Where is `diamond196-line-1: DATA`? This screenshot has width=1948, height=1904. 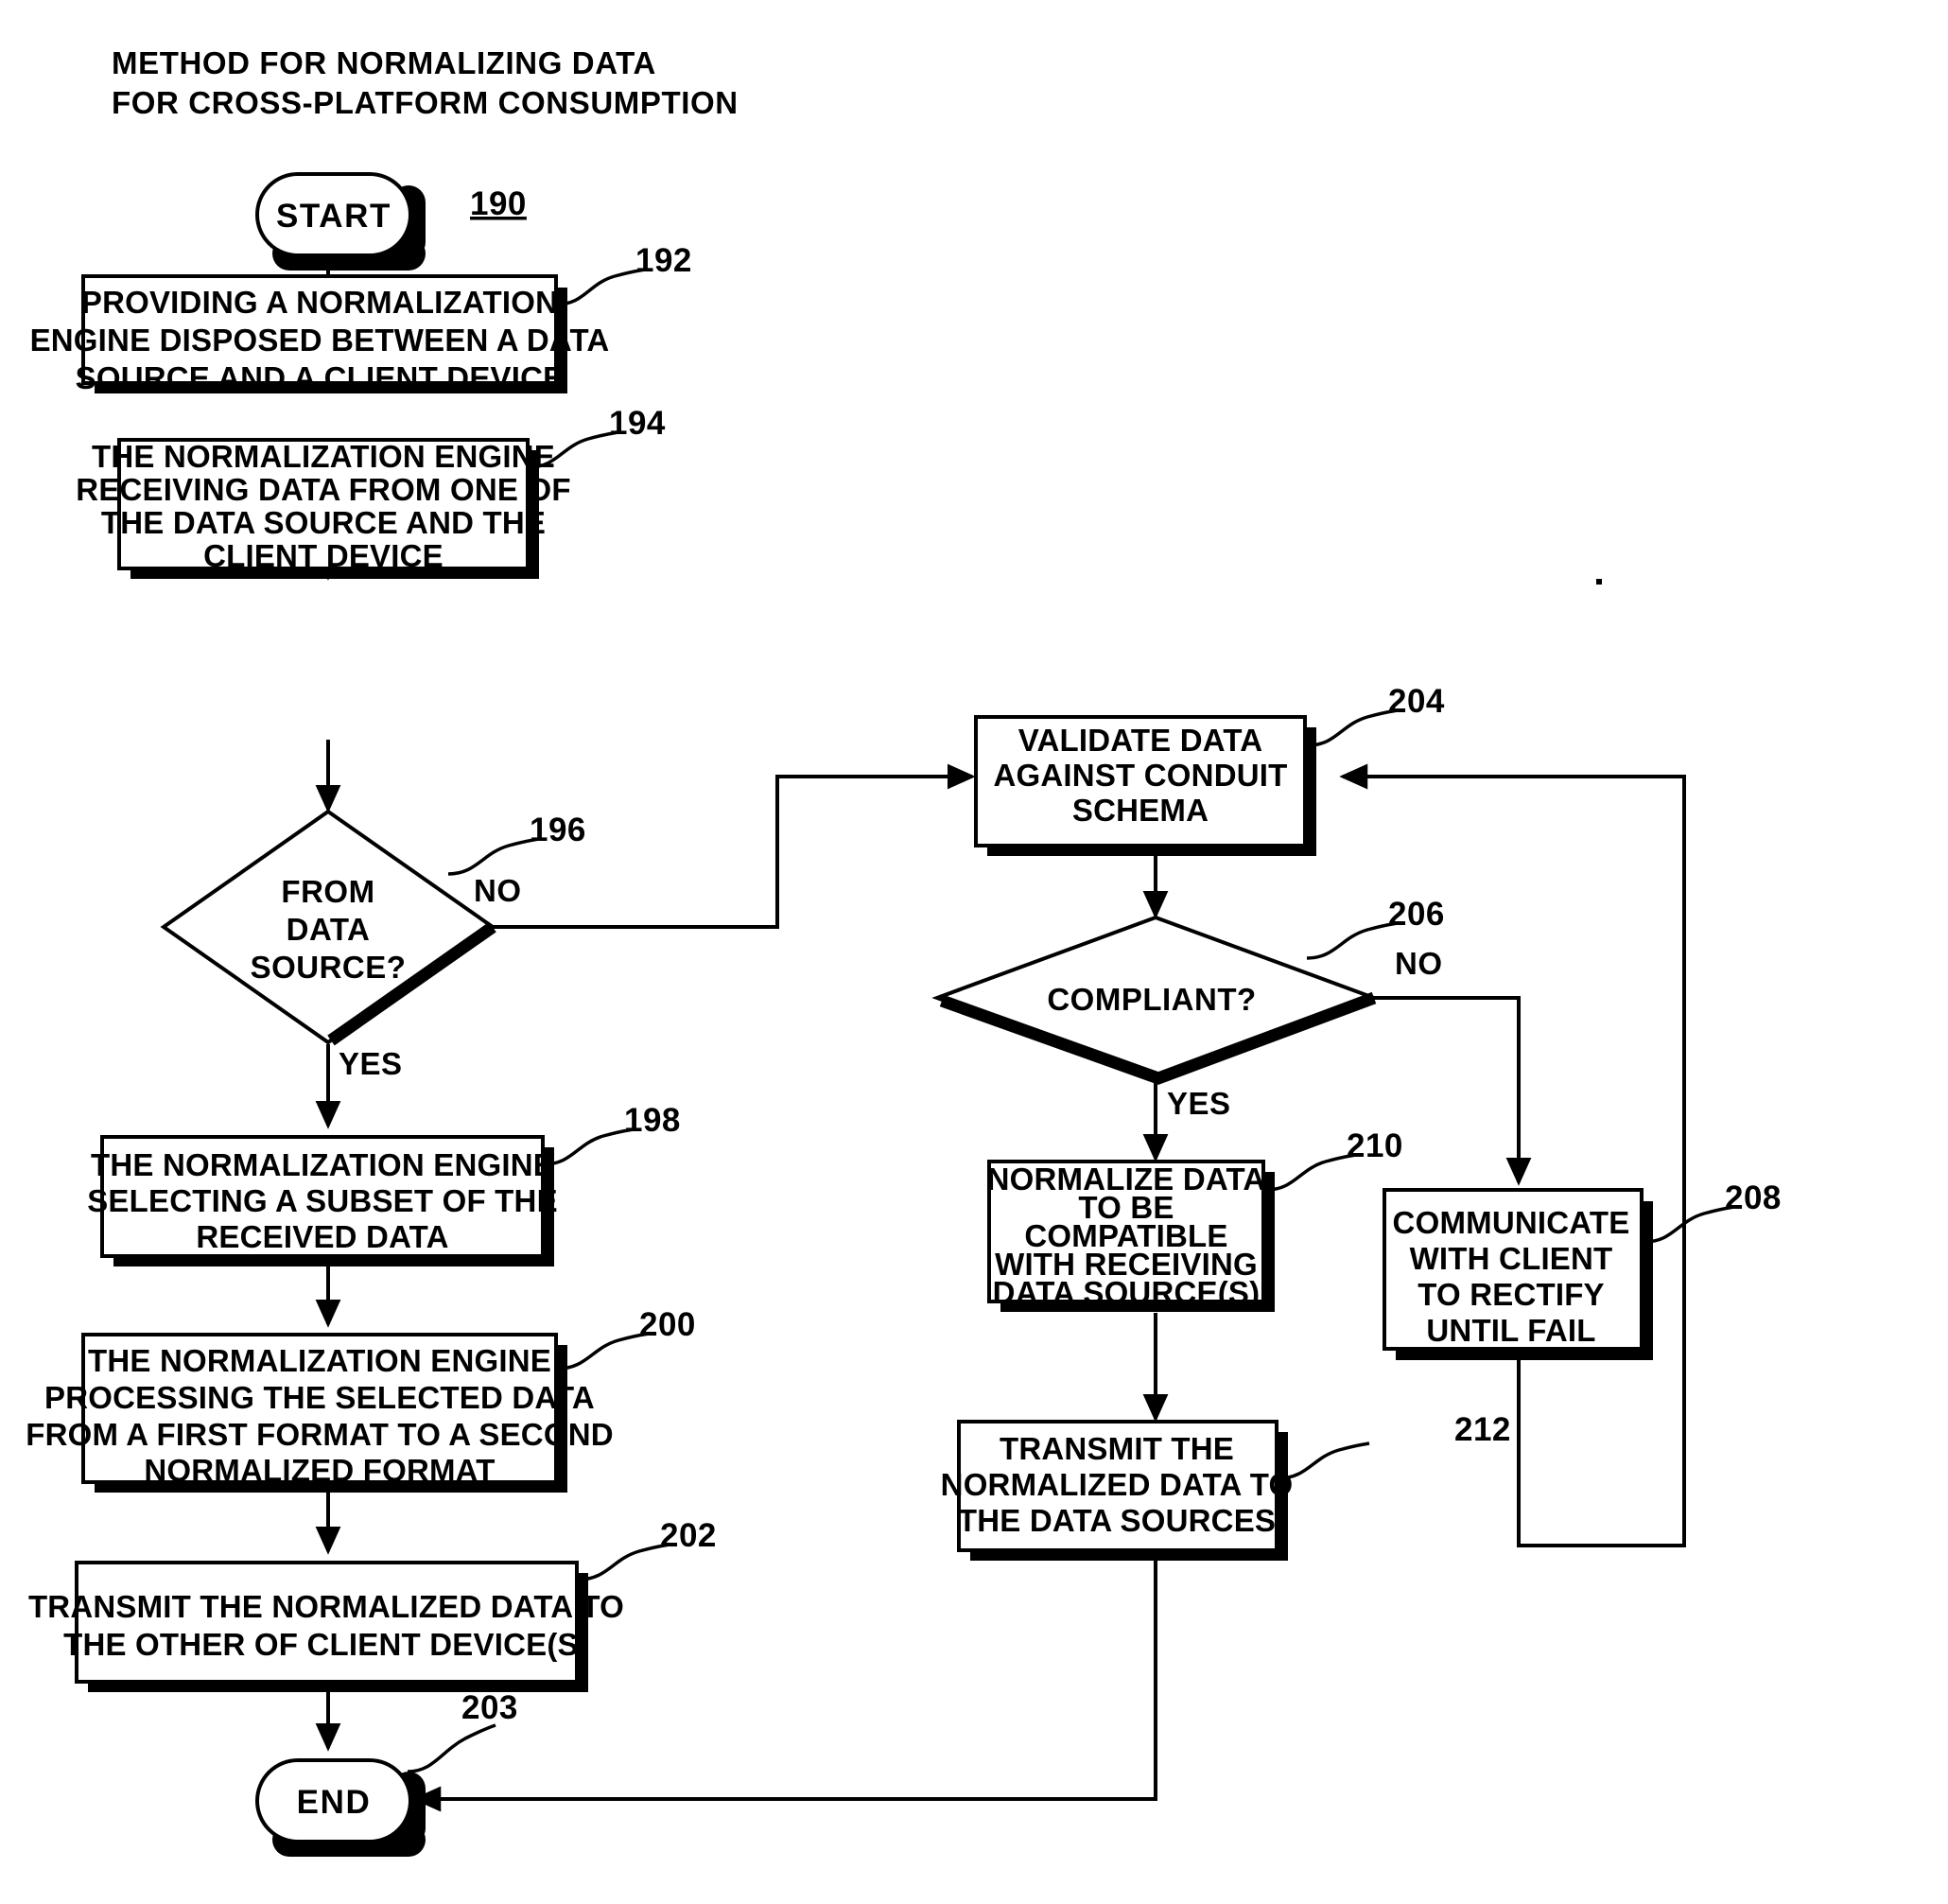
diamond196-line-1: DATA is located at coordinates (329, 929).